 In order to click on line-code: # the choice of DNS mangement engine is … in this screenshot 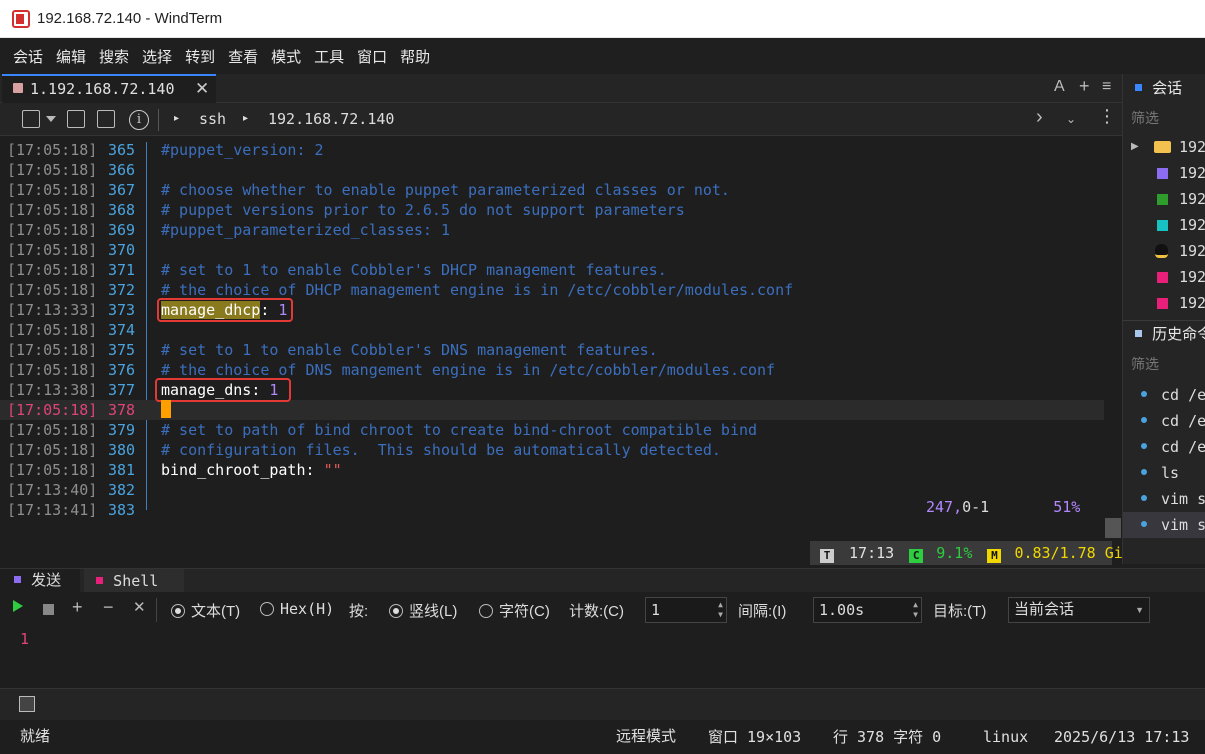, I will do `click(468, 370)`.